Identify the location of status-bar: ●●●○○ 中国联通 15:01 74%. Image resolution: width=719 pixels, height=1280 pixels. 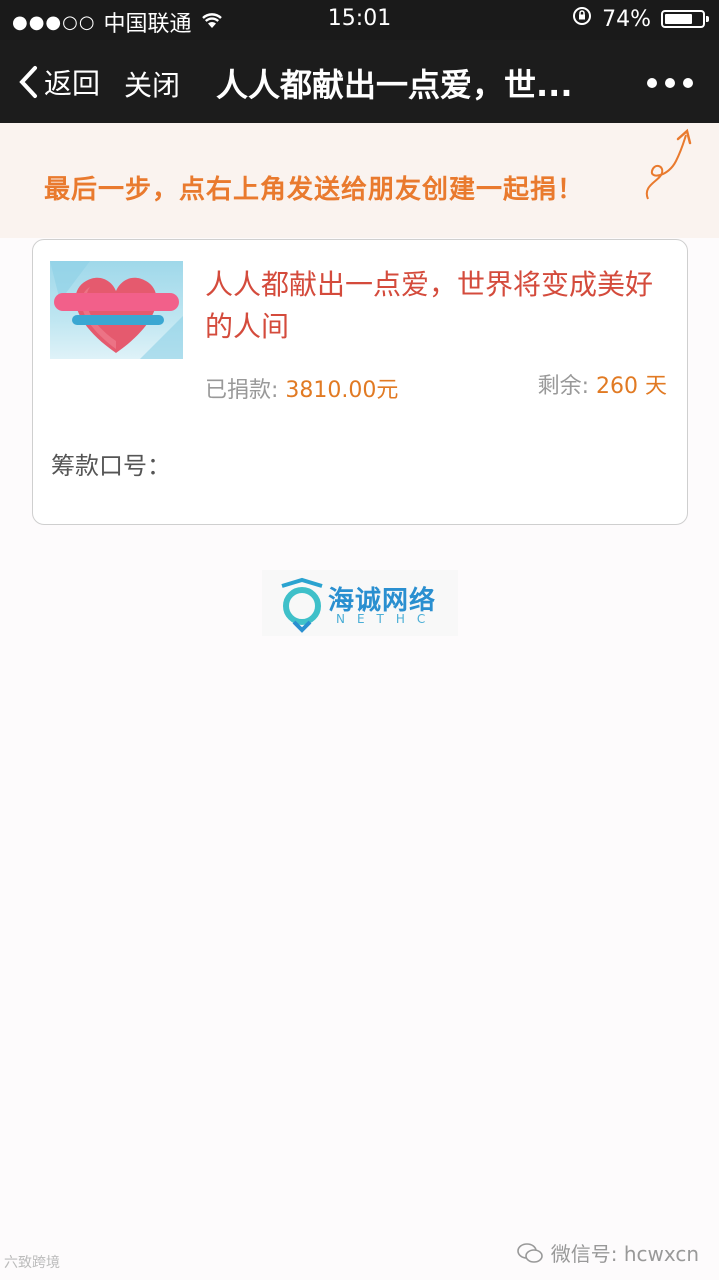
(359, 20).